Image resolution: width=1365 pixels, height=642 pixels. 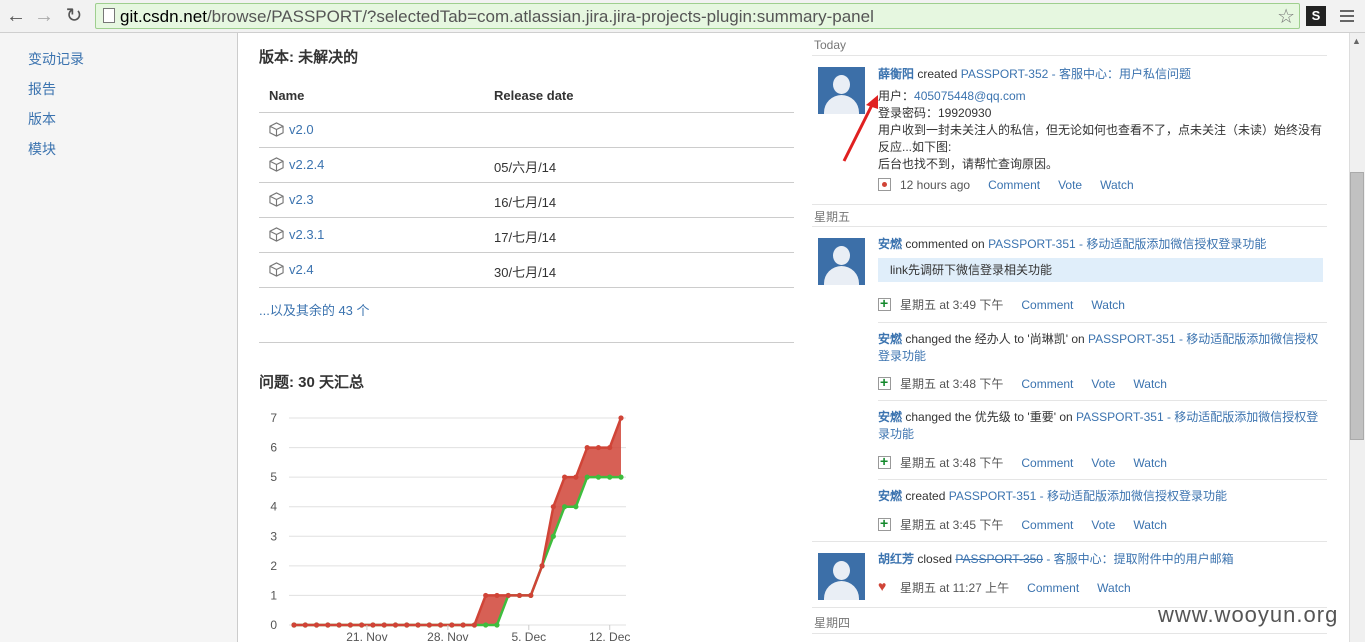 I want to click on y-tick-label: 1, so click(x=273, y=595).